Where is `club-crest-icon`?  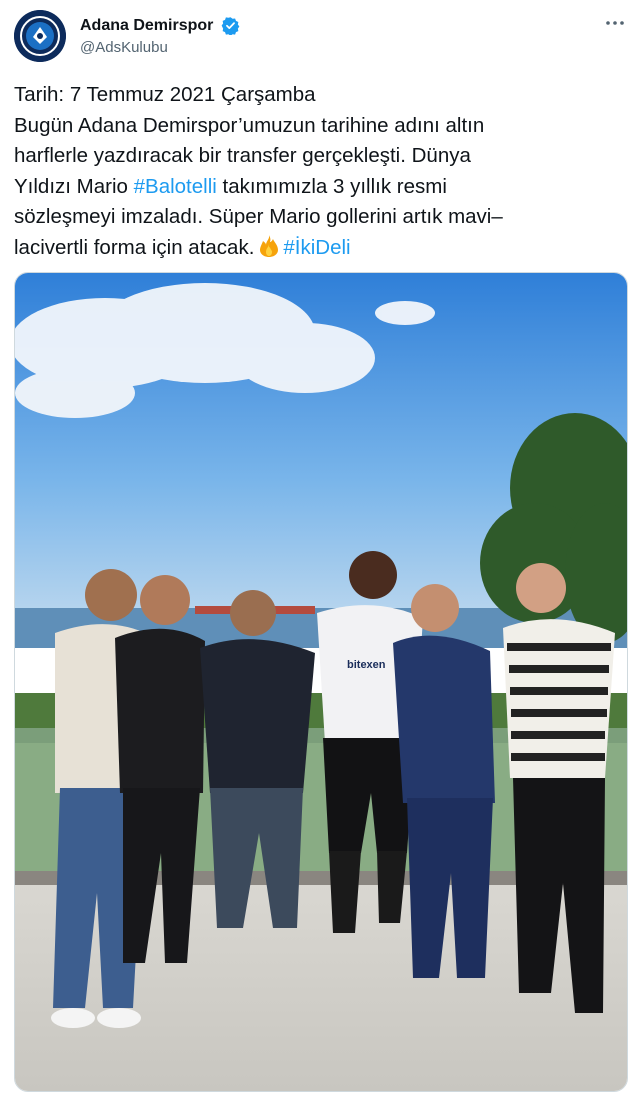 club-crest-icon is located at coordinates (40, 36).